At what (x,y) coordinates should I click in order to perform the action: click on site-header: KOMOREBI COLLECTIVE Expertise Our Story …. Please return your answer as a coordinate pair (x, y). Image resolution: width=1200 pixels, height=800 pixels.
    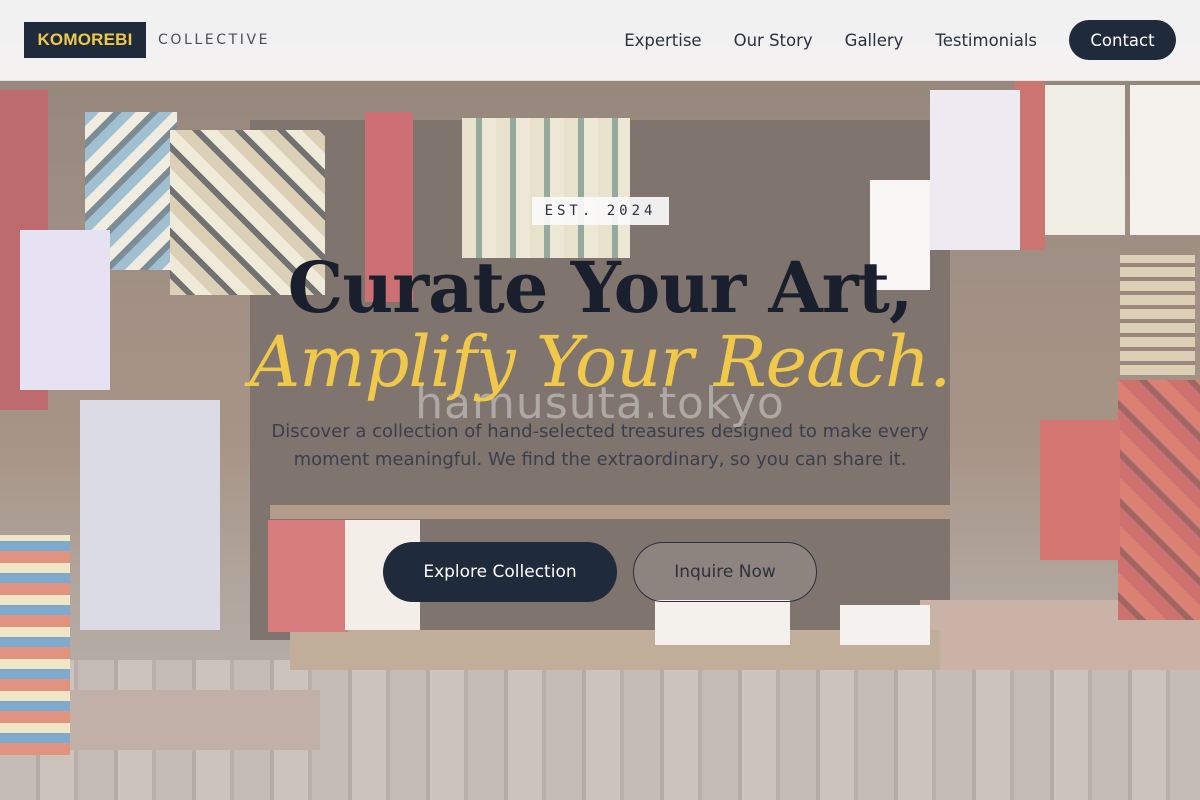
    Looking at the image, I should click on (600, 40).